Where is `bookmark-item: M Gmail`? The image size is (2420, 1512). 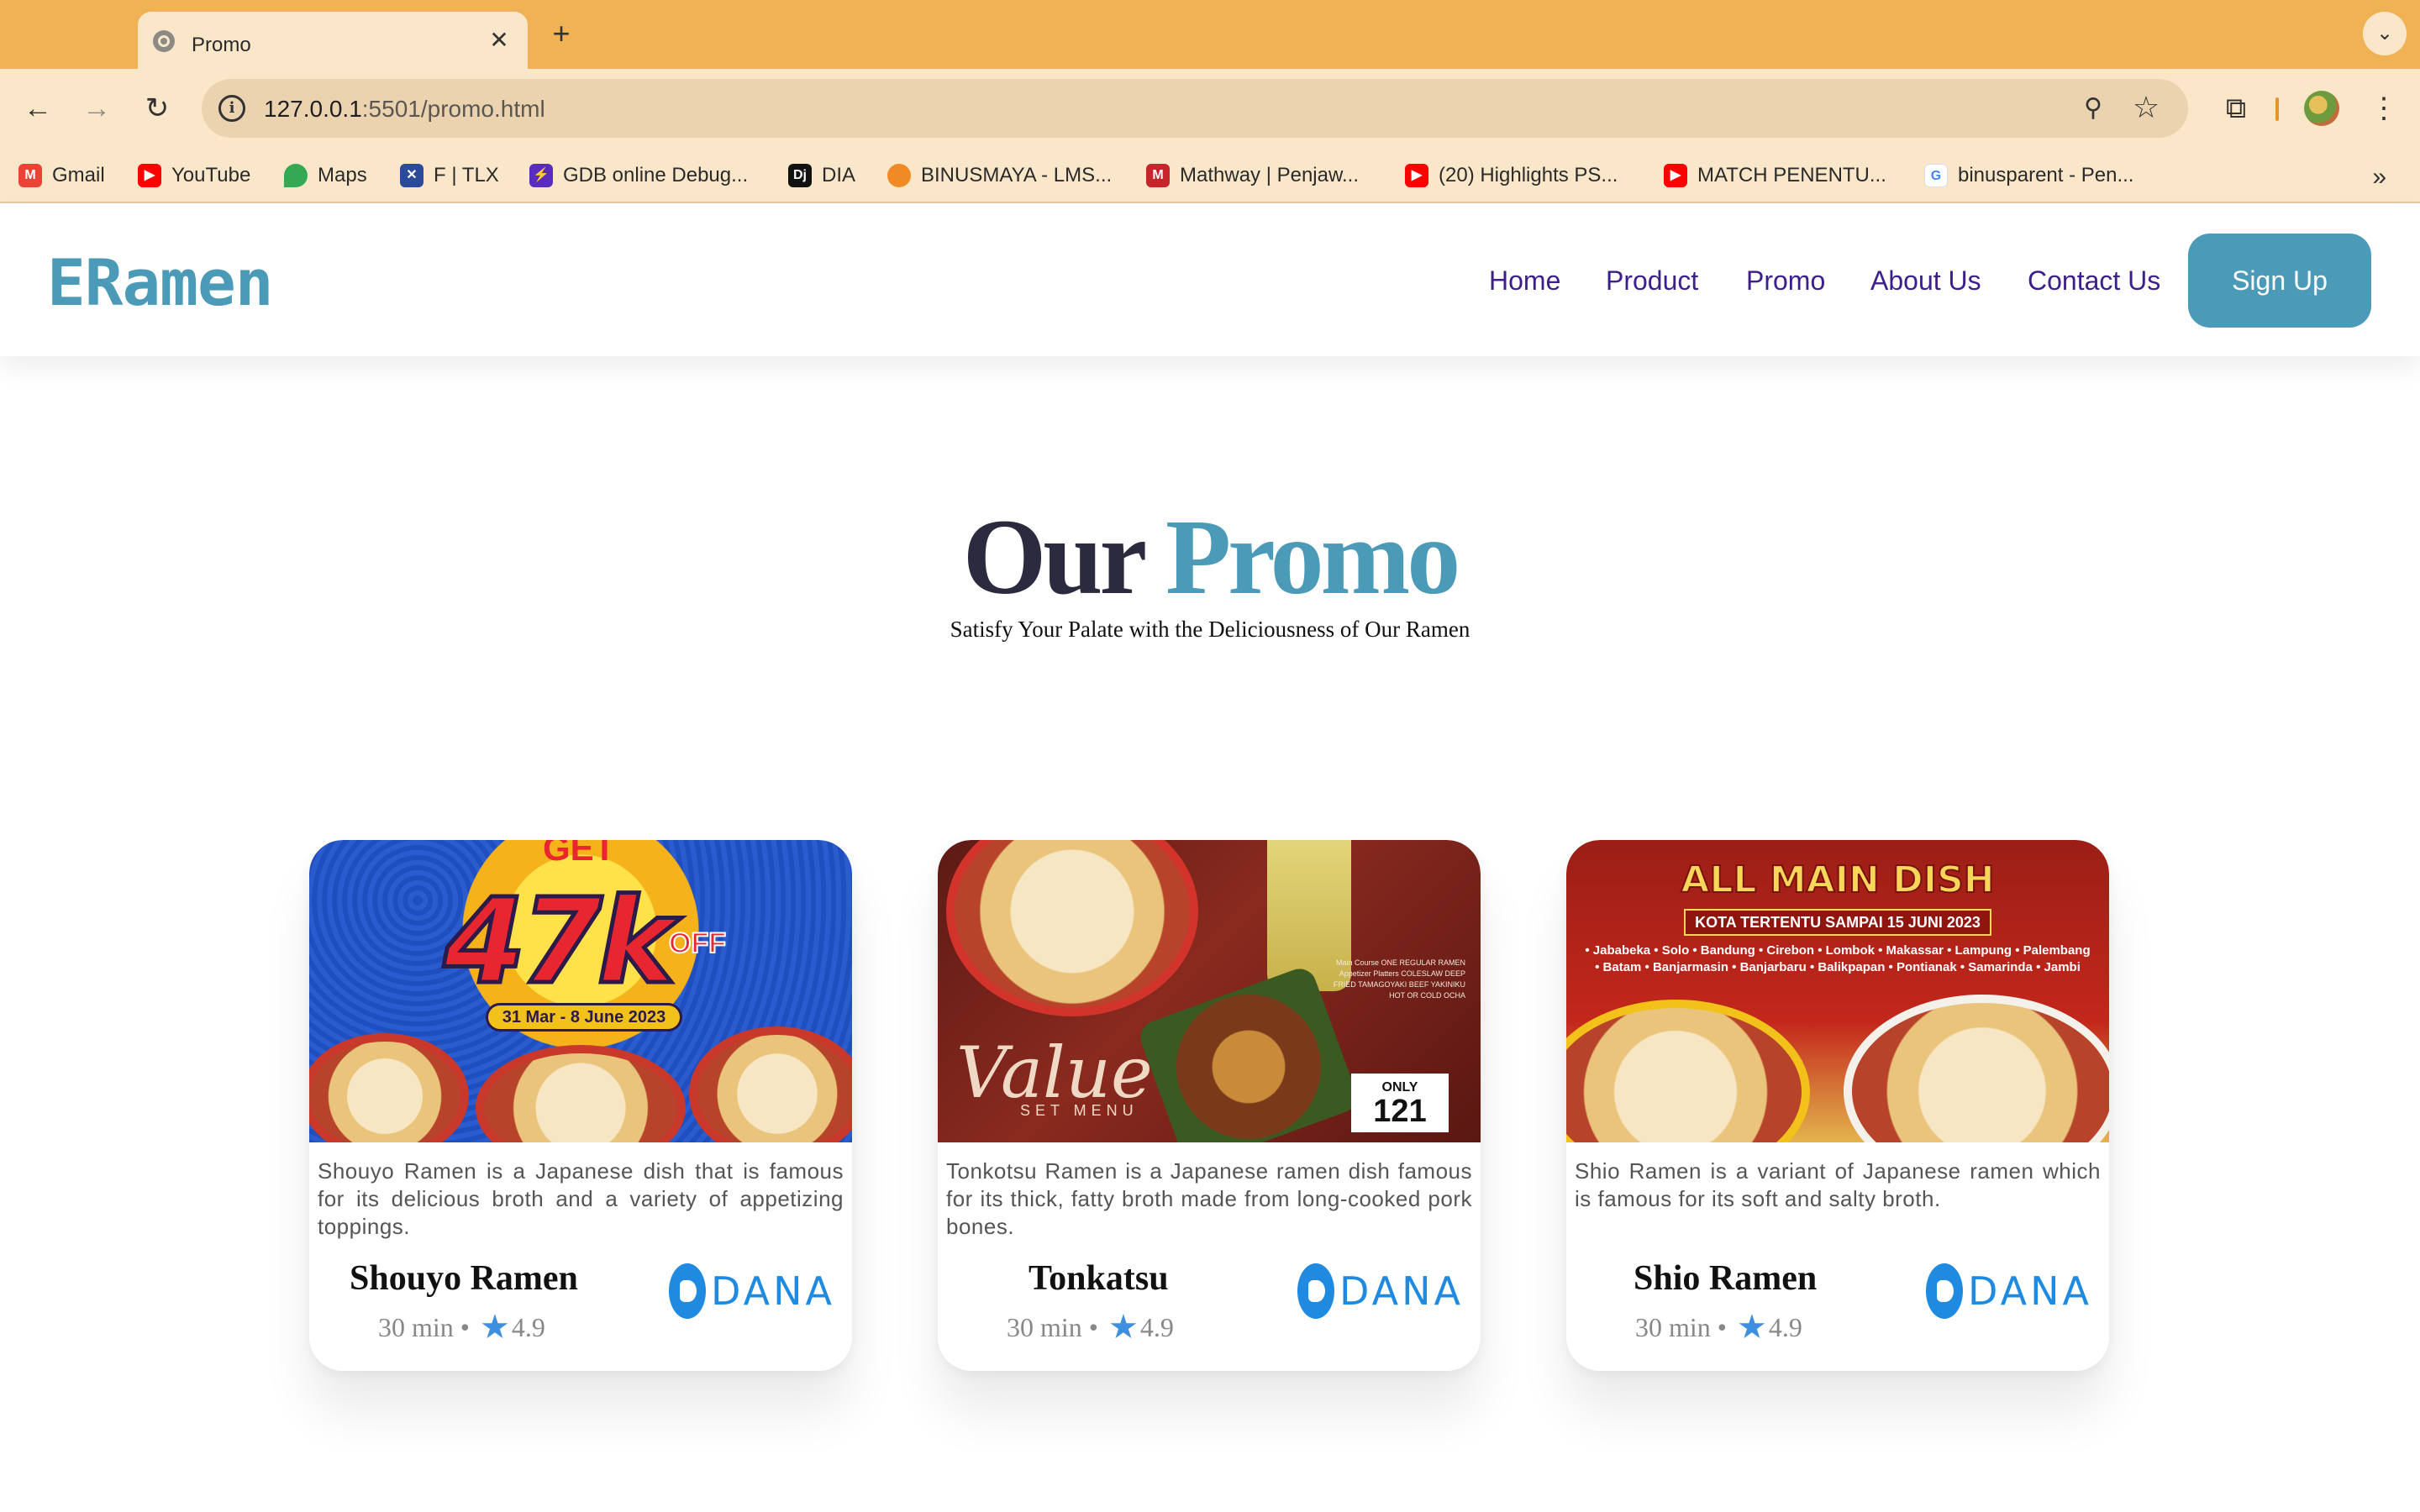 bookmark-item: M Gmail is located at coordinates (62, 176).